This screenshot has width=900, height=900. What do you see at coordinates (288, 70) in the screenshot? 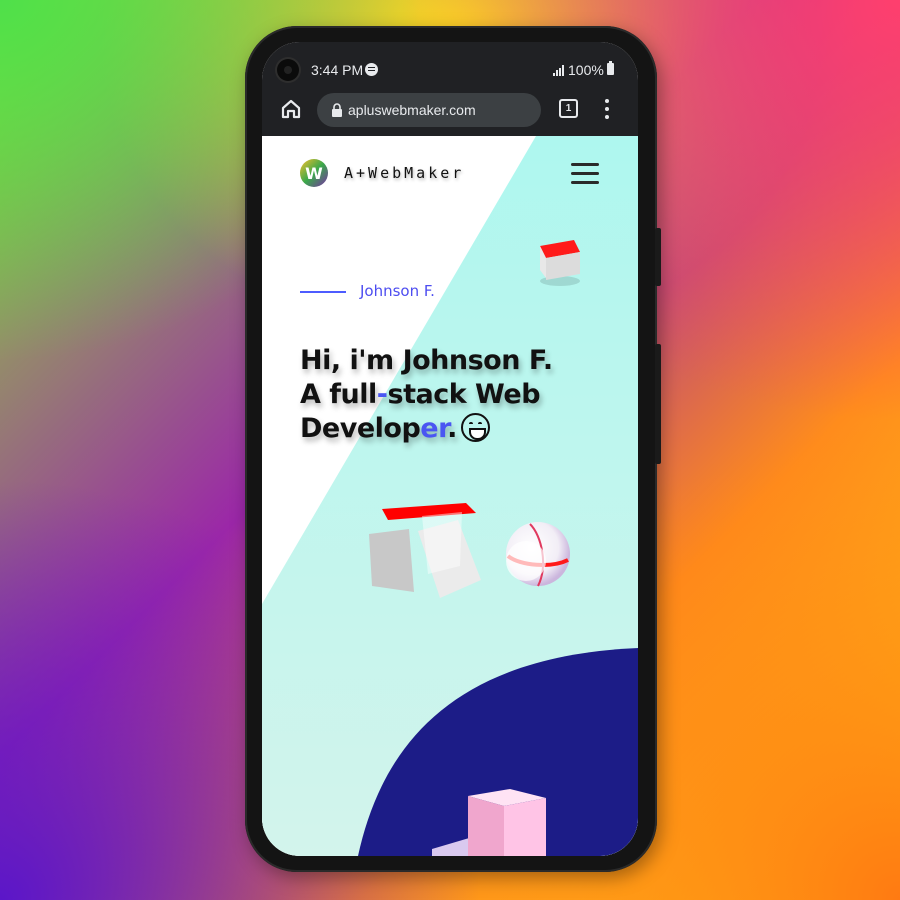
I see `camera-icon` at bounding box center [288, 70].